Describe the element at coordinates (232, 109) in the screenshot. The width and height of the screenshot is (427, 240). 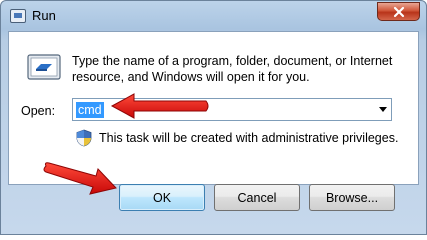
I see `open-combobox: cmd` at that location.